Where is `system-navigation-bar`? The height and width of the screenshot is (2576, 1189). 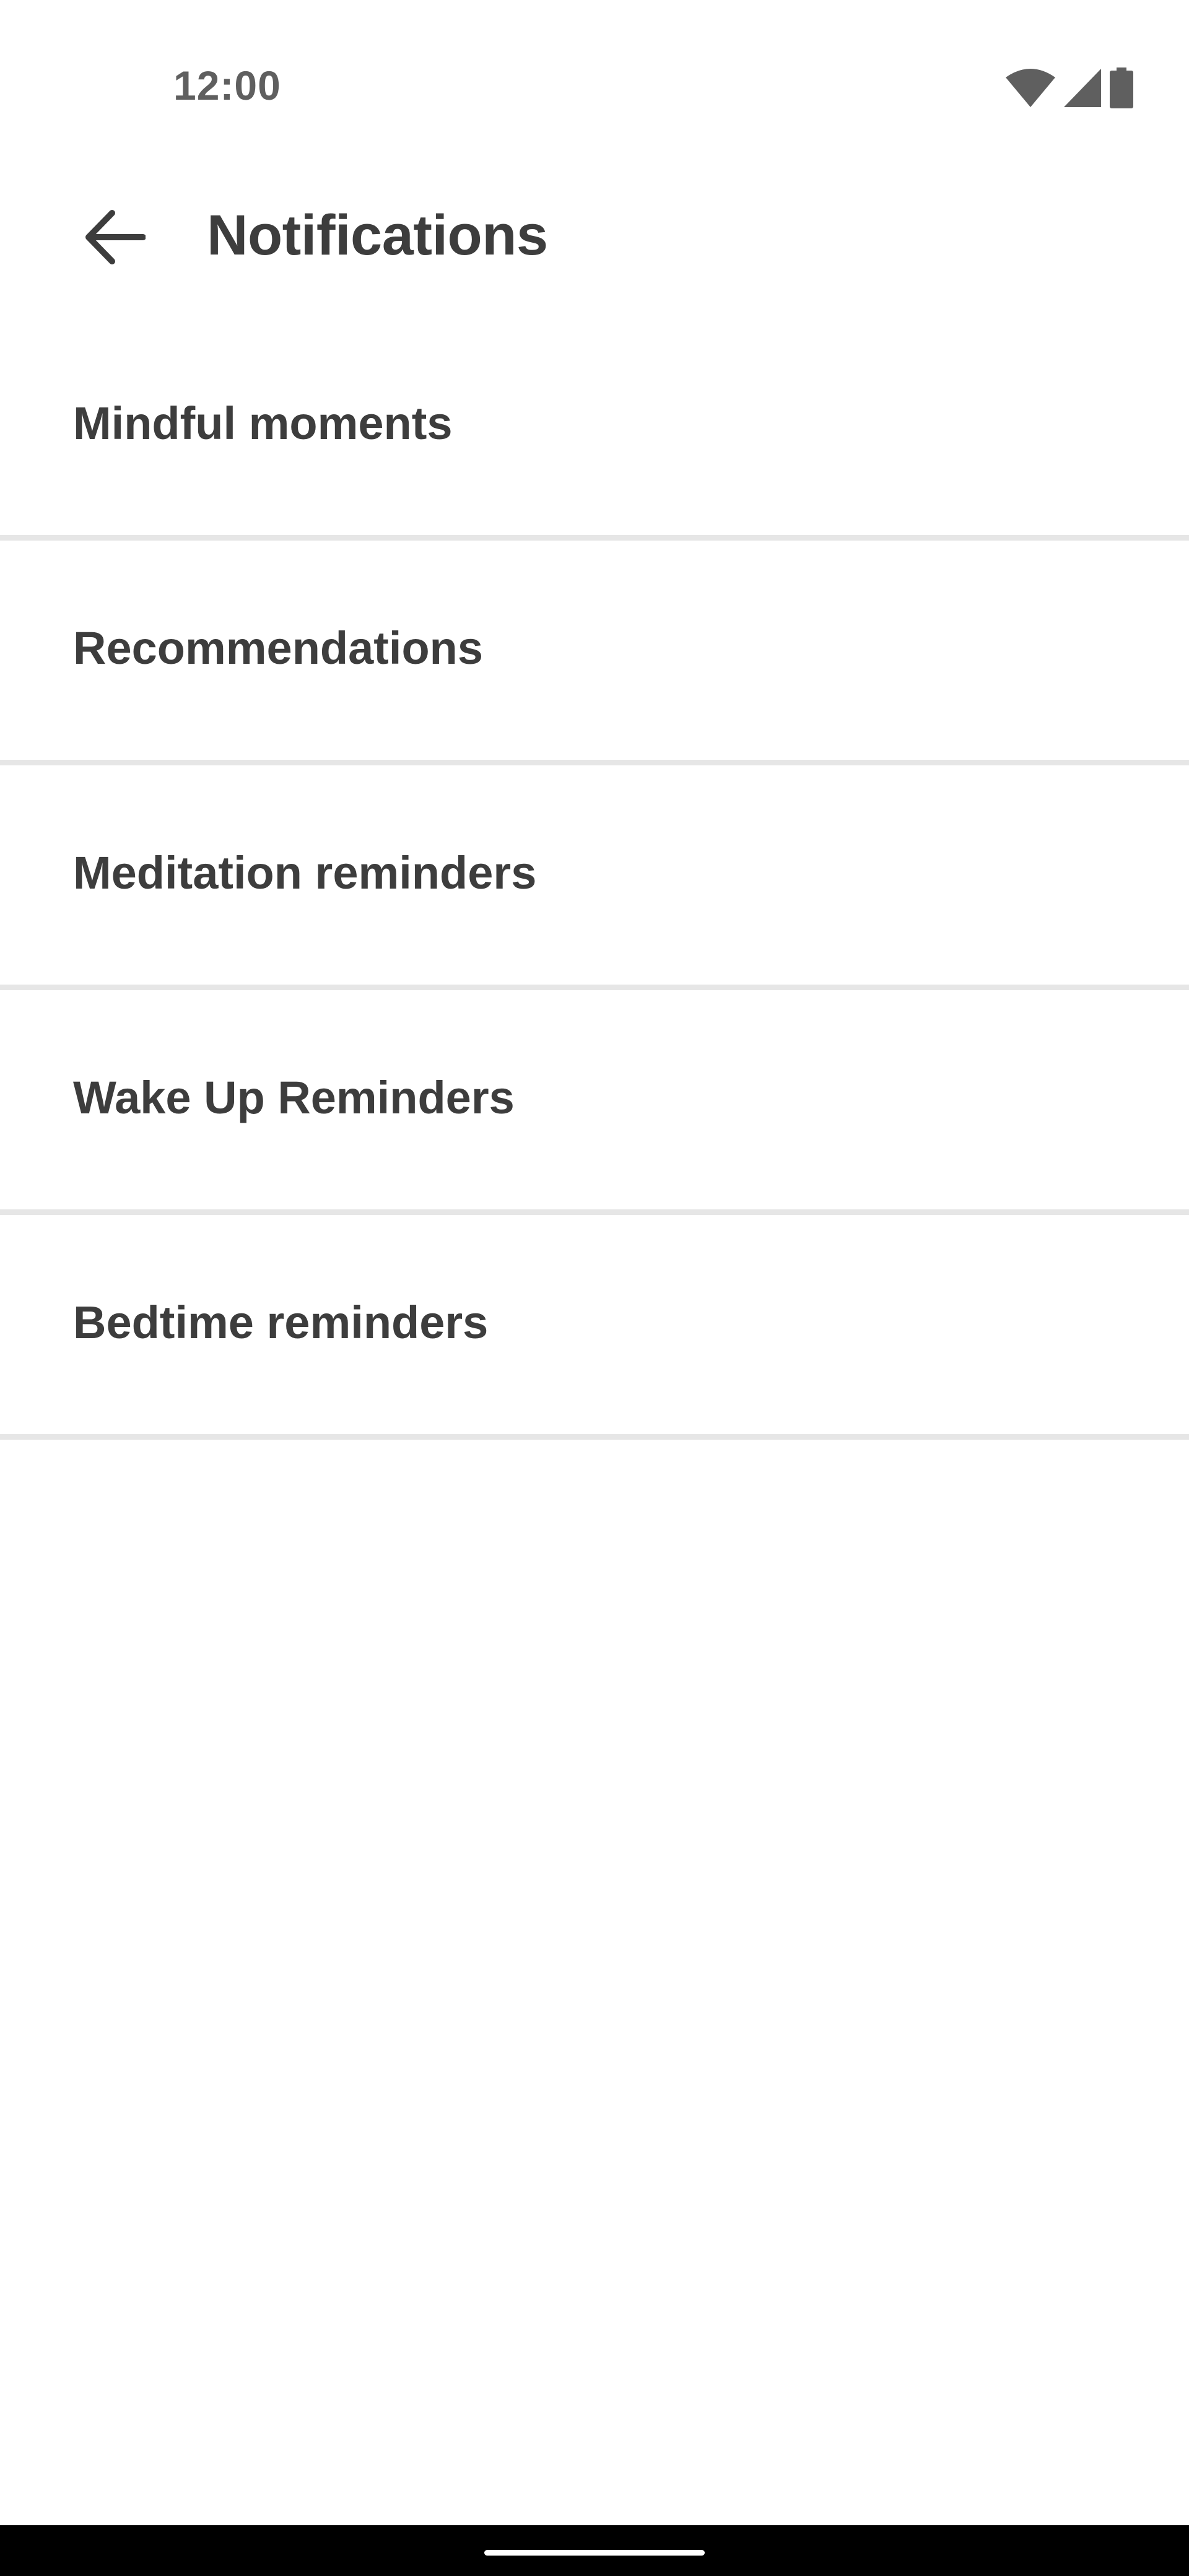 system-navigation-bar is located at coordinates (594, 2550).